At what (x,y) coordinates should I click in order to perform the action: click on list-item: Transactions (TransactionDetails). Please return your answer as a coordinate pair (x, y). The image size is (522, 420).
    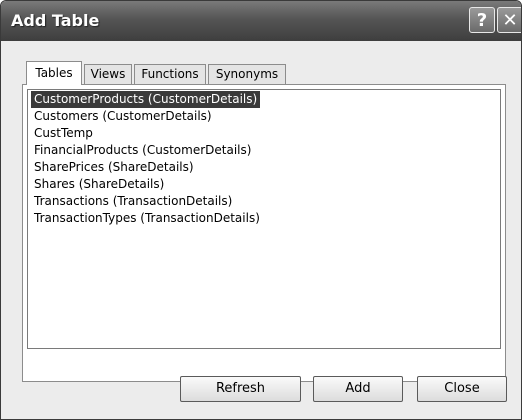
    Looking at the image, I should click on (133, 201).